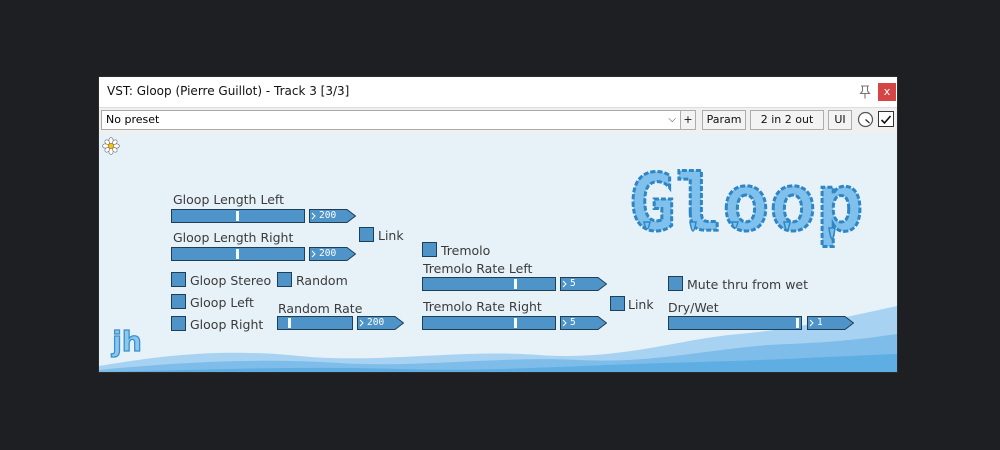 The image size is (1000, 450). What do you see at coordinates (748, 284) in the screenshot?
I see `mute-thru-label: Mute thru from wet` at bounding box center [748, 284].